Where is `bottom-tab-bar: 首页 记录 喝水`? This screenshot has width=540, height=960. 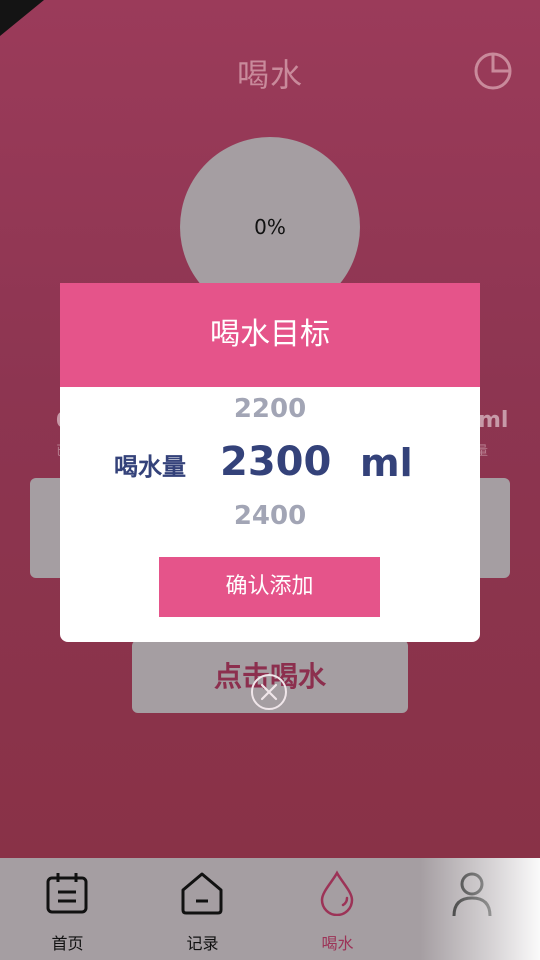
bottom-tab-bar: 首页 记录 喝水 is located at coordinates (270, 909).